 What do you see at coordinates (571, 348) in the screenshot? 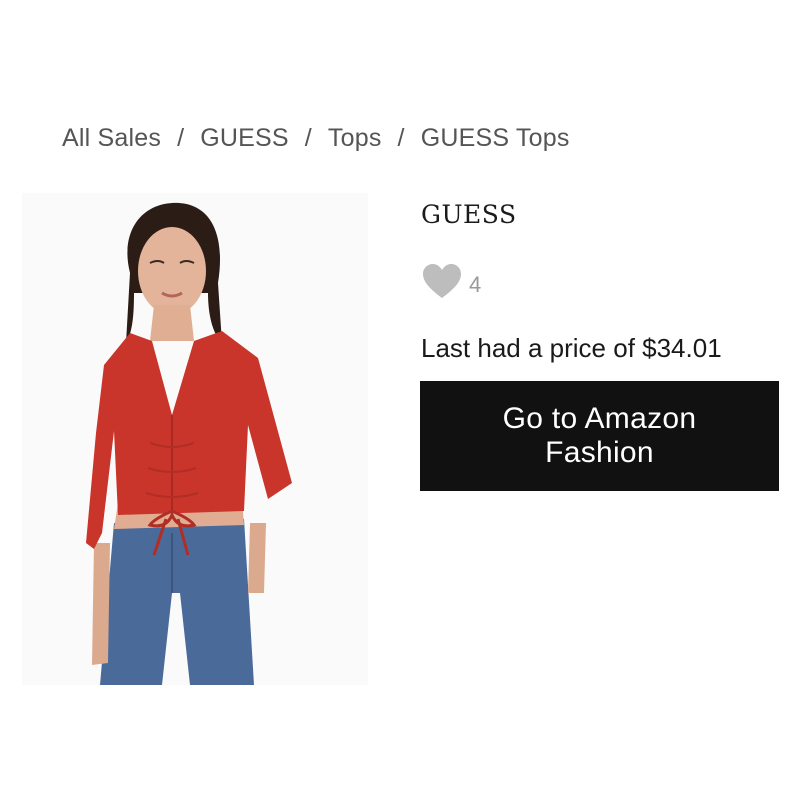
I see `last-price-text: Last had a price of $34.01` at bounding box center [571, 348].